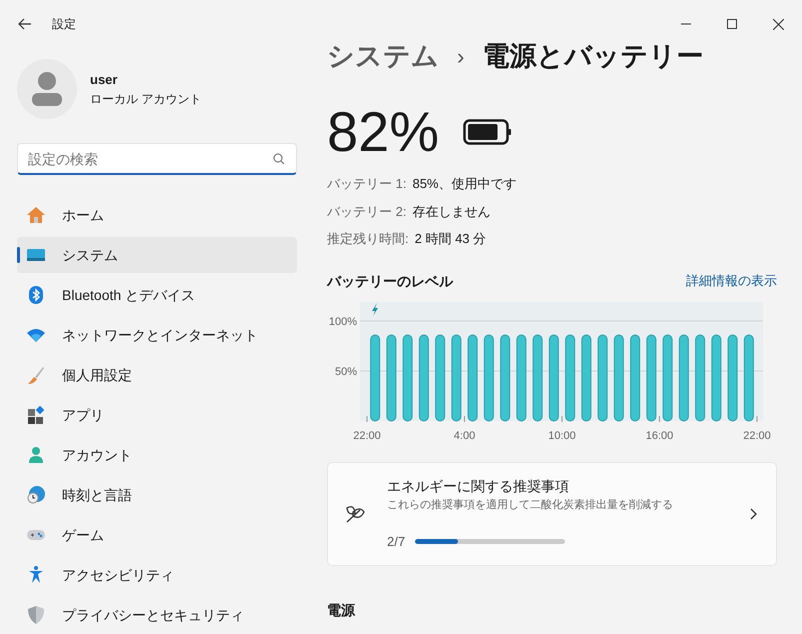 The width and height of the screenshot is (802, 634). I want to click on charging-icon, so click(375, 309).